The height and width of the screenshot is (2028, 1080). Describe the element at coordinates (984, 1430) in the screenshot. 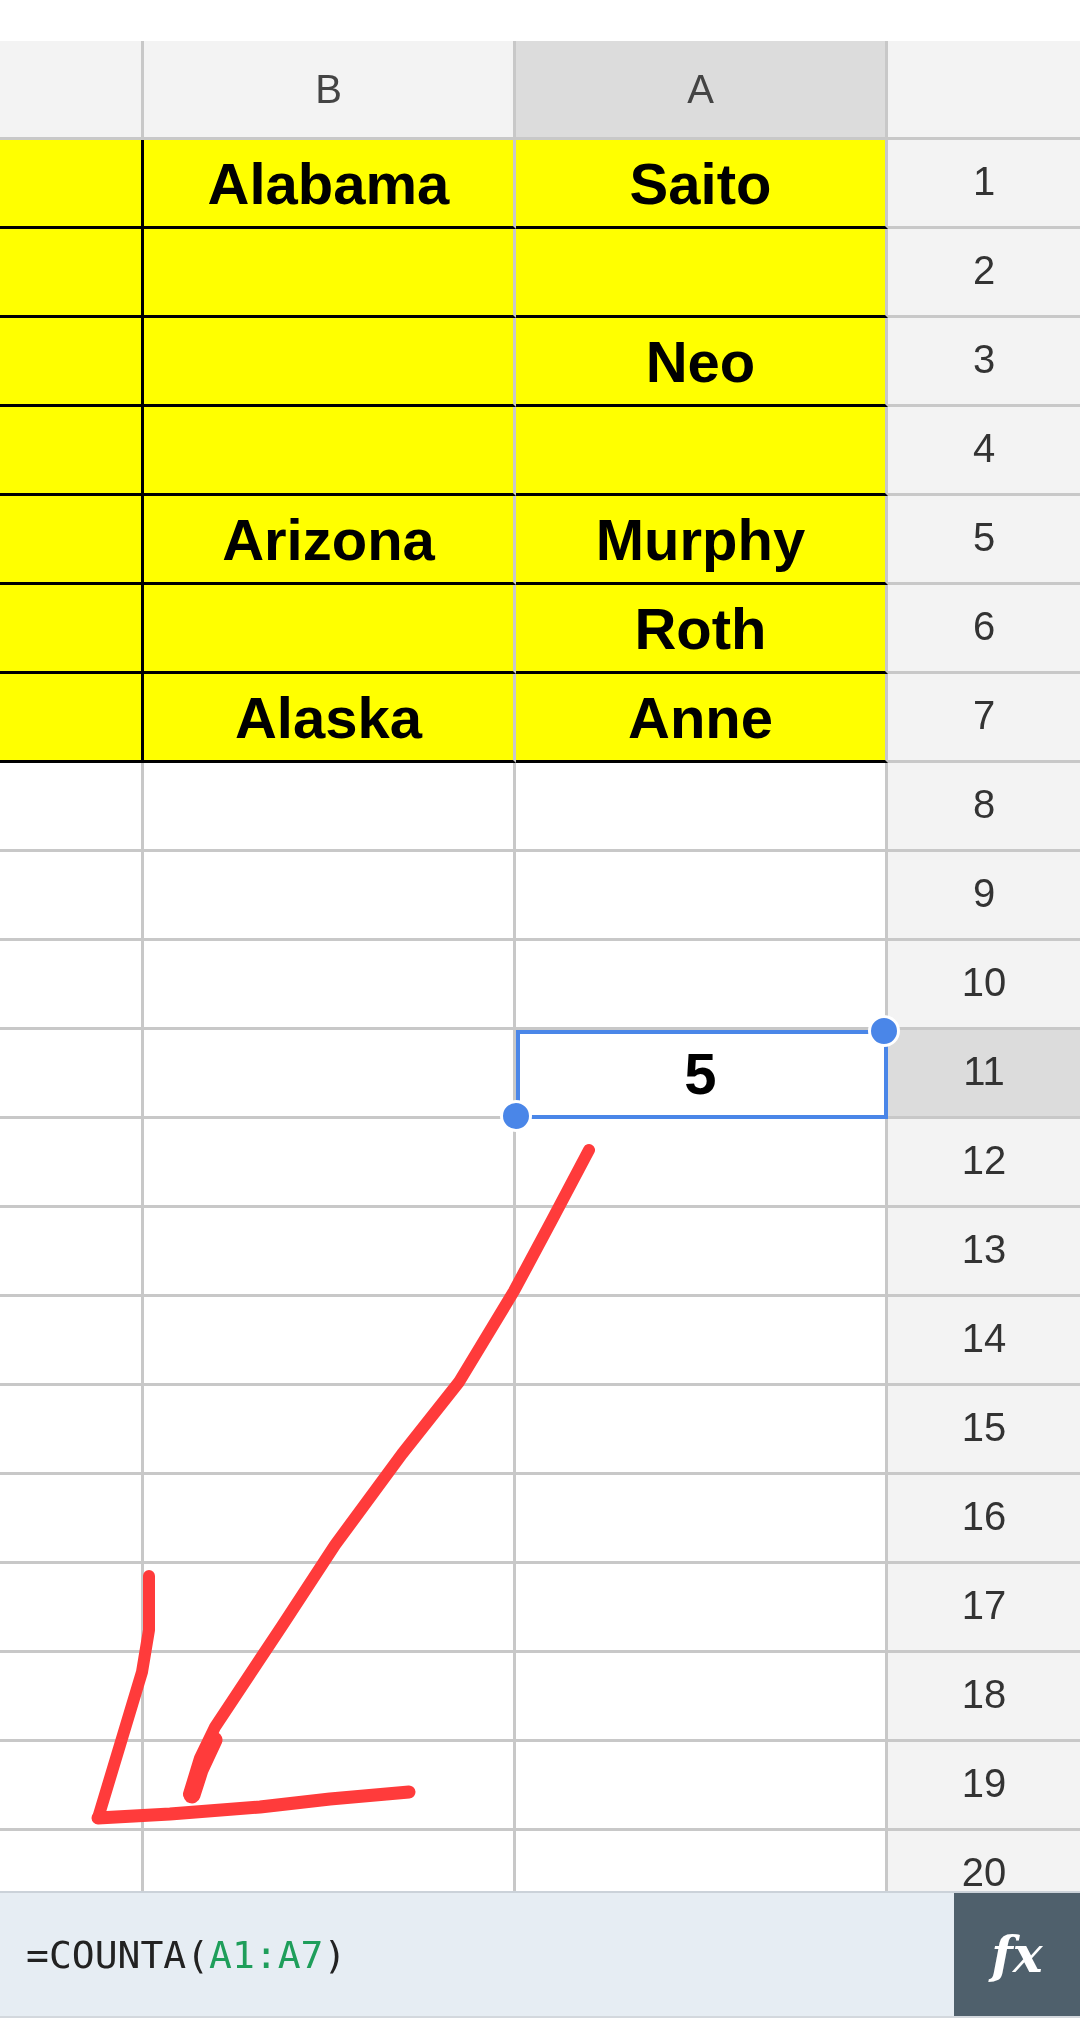

I see `row-header: 15` at that location.